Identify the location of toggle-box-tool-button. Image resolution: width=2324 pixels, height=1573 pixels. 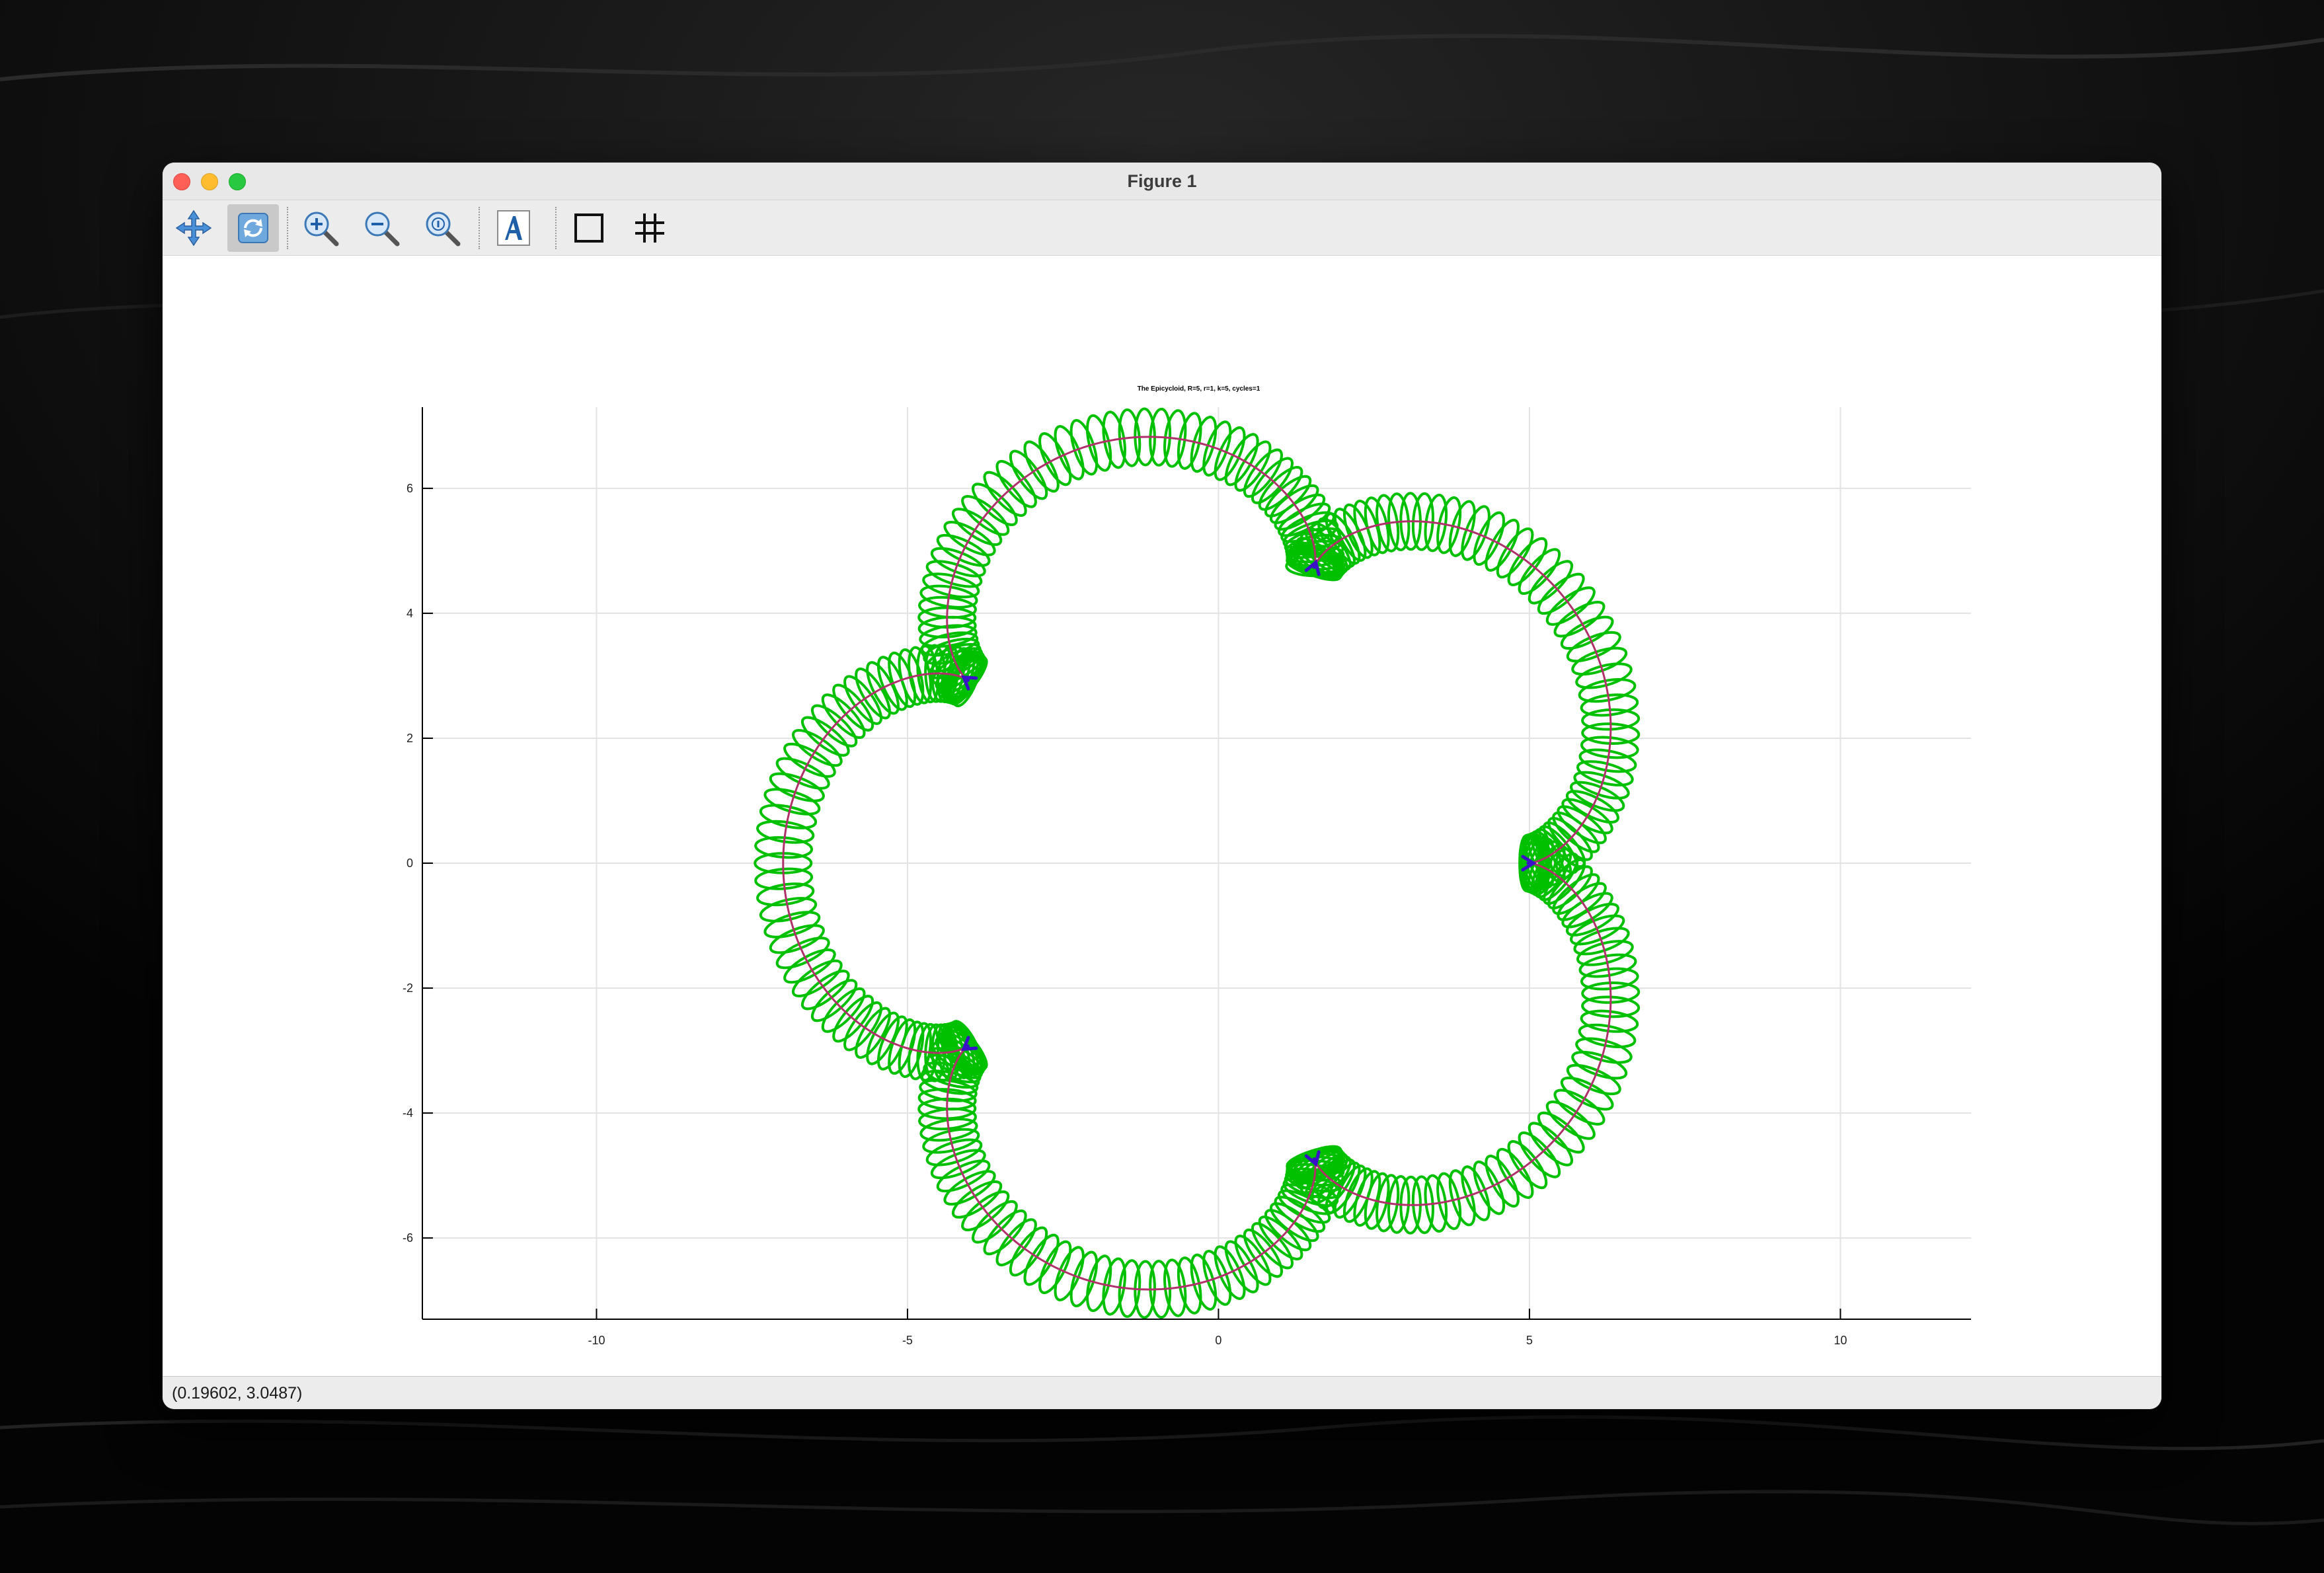
(589, 228).